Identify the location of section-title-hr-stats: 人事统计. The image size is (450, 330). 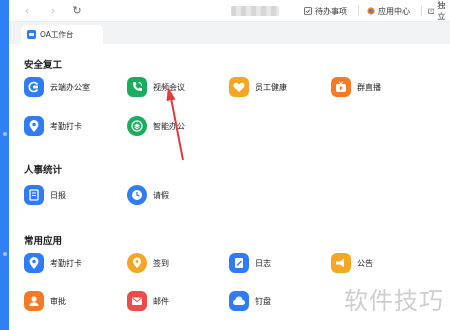
(43, 170).